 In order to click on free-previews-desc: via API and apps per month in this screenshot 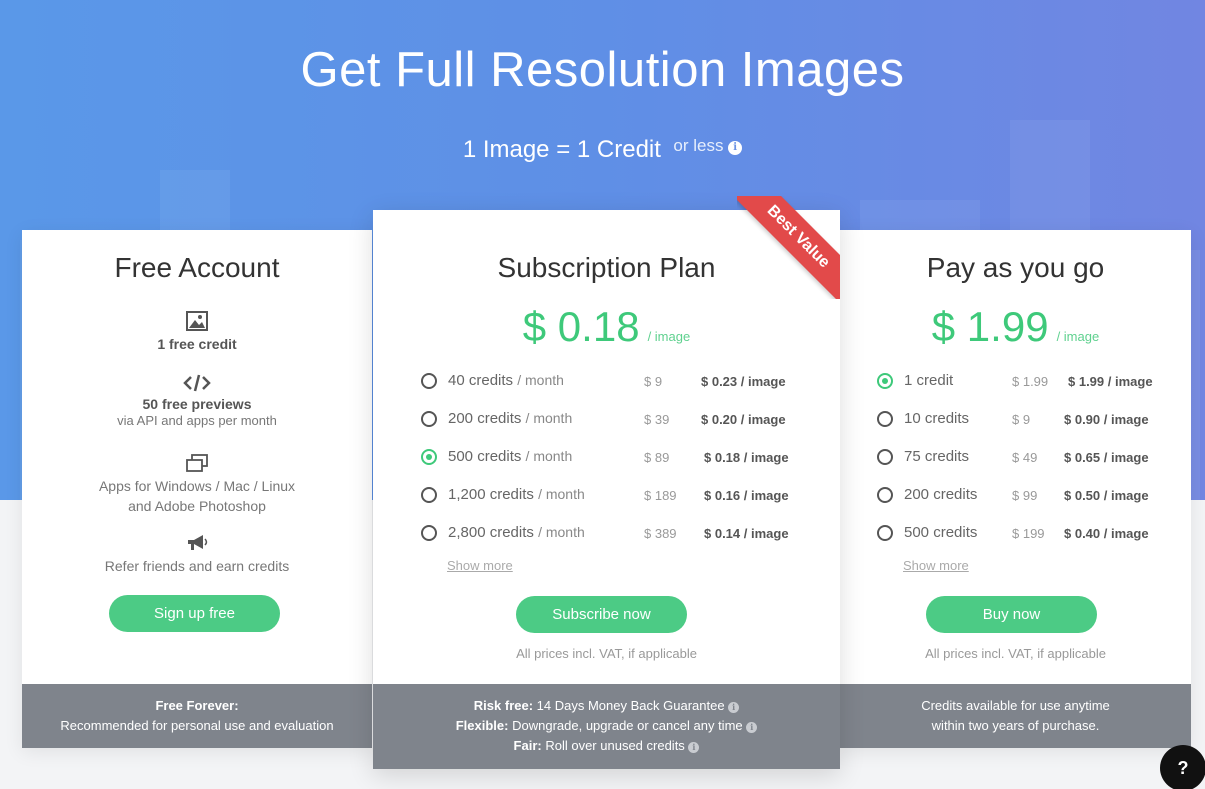, I will do `click(197, 420)`.